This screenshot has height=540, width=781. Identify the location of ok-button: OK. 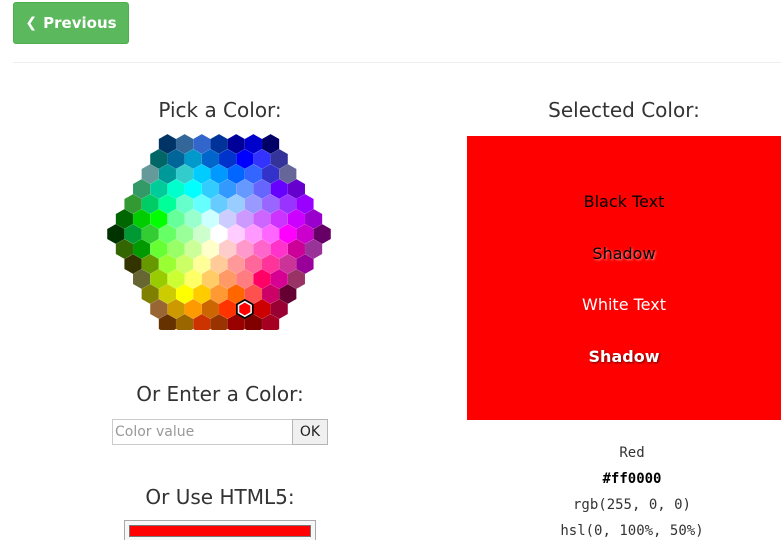
(310, 432).